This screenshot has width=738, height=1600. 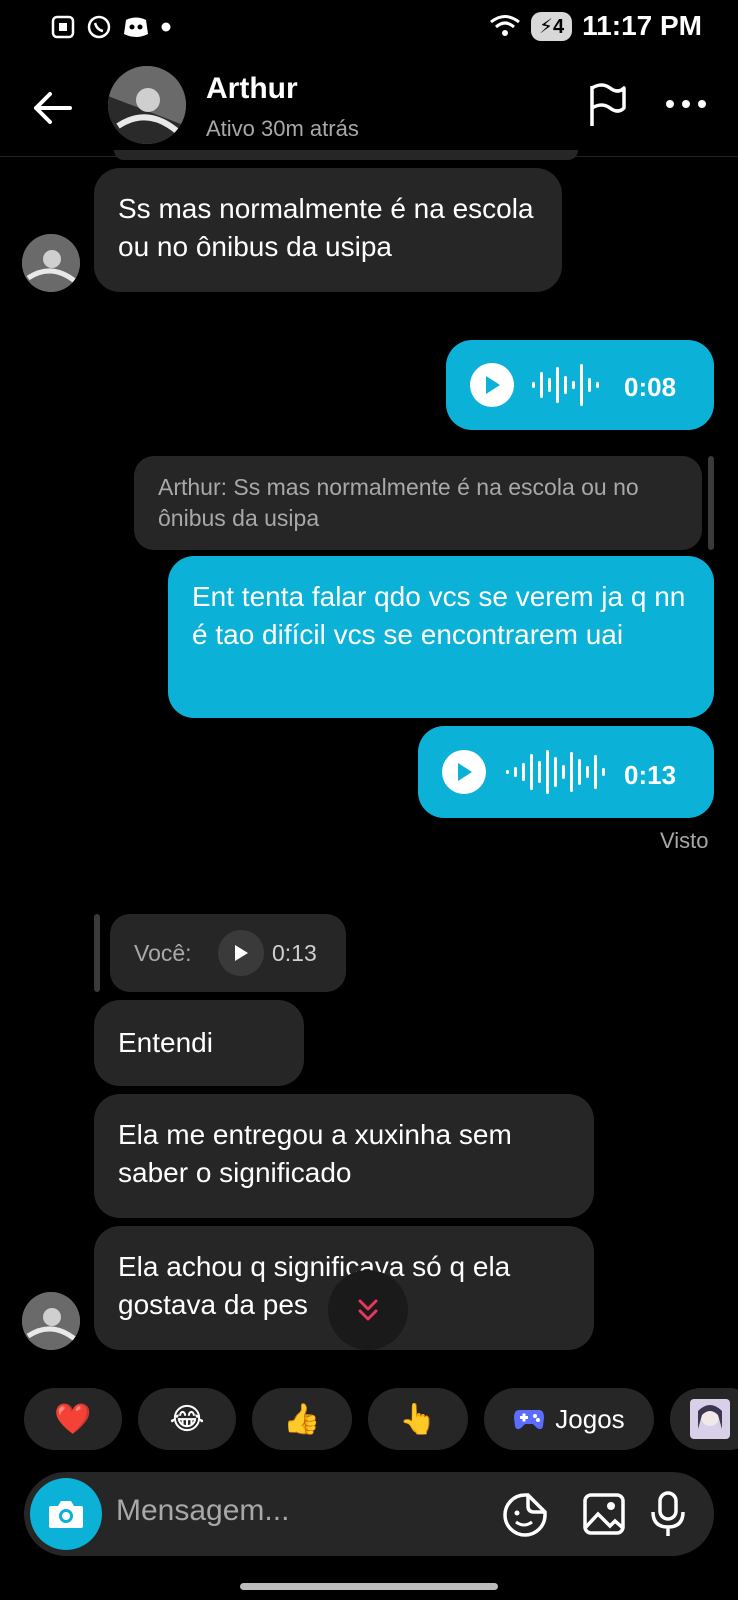 I want to click on discord-icon, so click(x=136, y=27).